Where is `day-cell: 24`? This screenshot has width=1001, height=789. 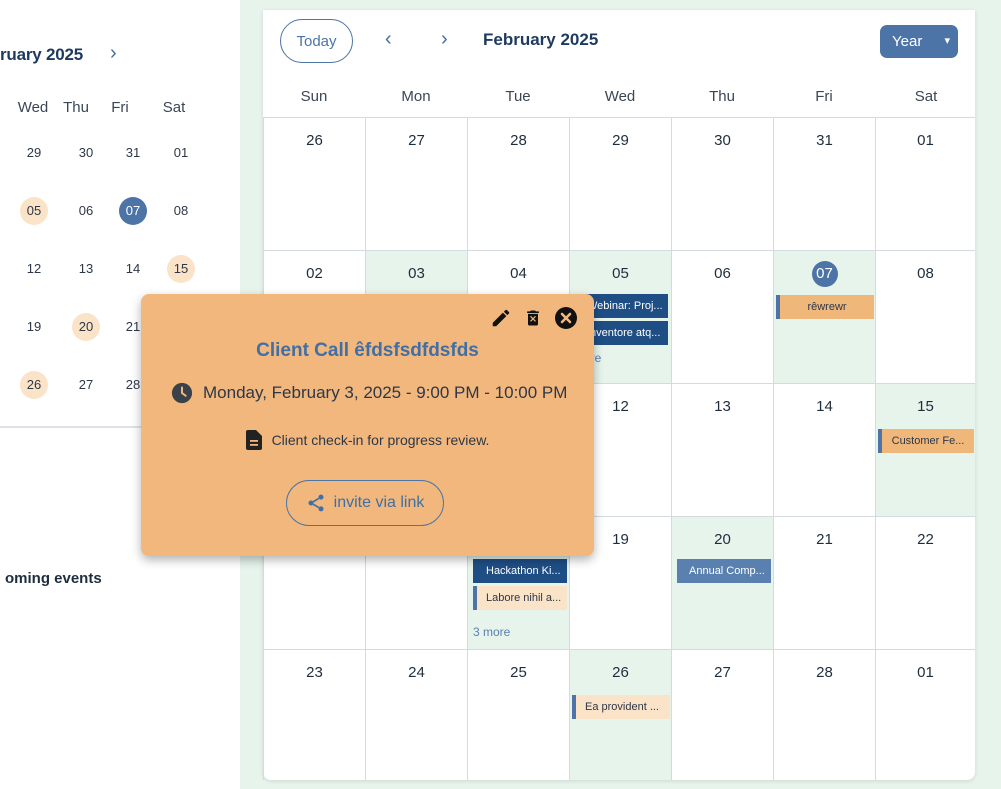 day-cell: 24 is located at coordinates (416, 714).